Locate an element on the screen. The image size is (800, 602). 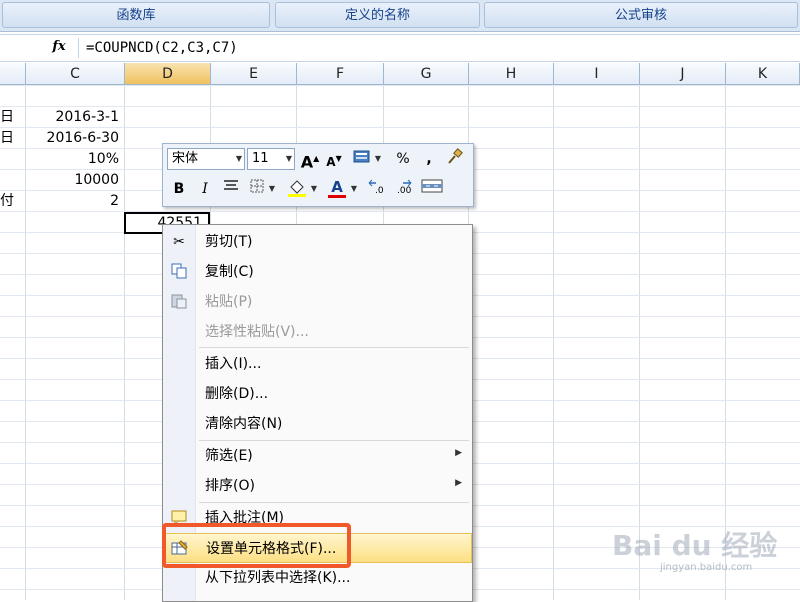
divider is located at coordinates (78, 48).